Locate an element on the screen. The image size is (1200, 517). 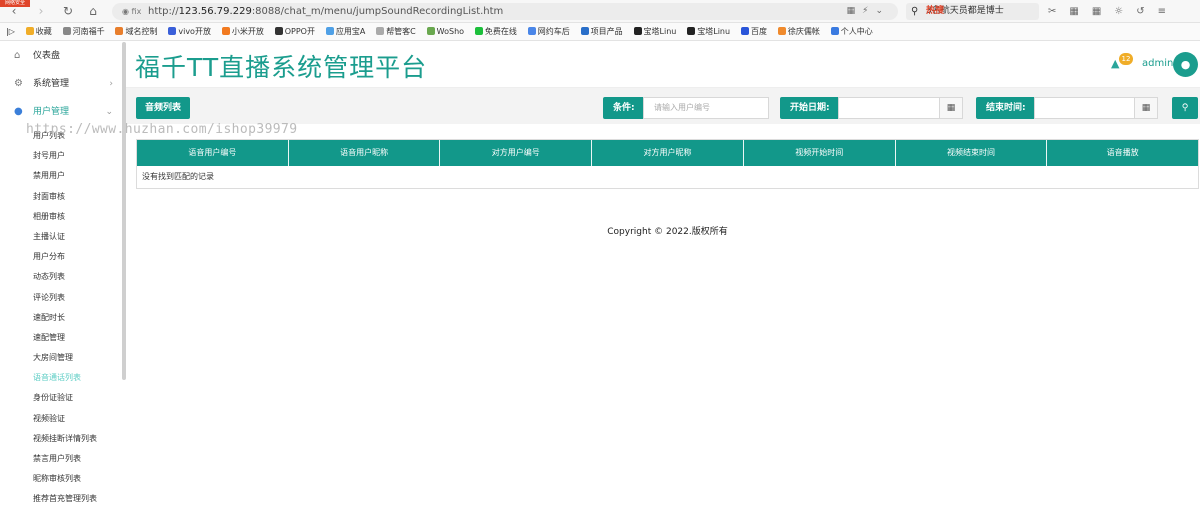
chevron-right-icon: › is located at coordinates (111, 84).